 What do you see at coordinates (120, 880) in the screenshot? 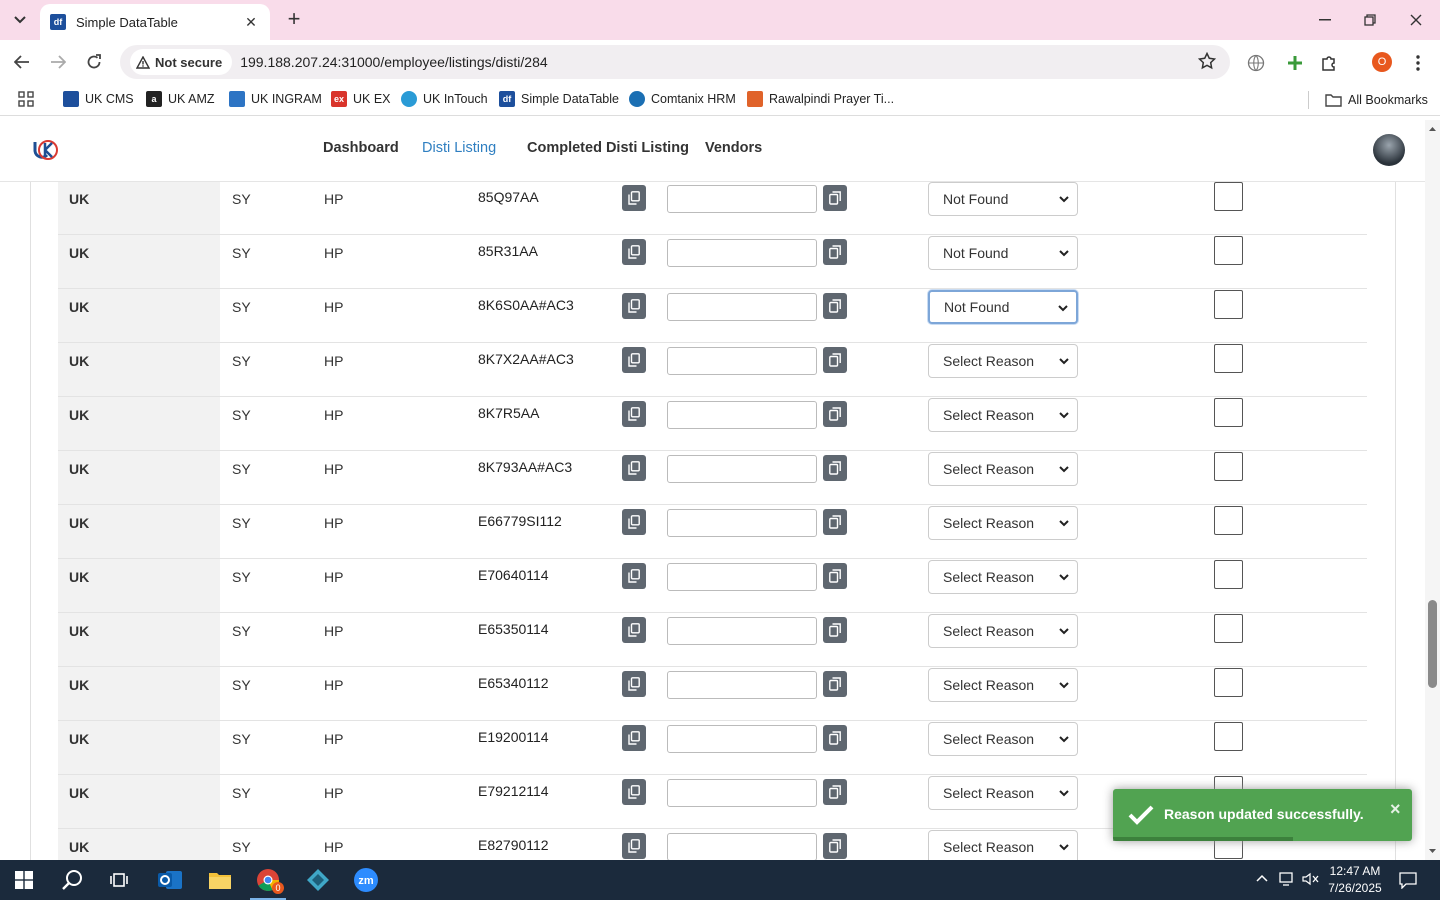
I see `task-view-button` at bounding box center [120, 880].